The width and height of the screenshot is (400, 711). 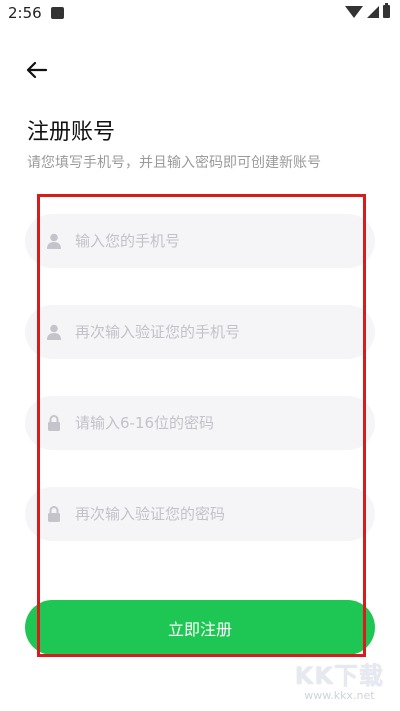 I want to click on back-button, so click(x=36, y=70).